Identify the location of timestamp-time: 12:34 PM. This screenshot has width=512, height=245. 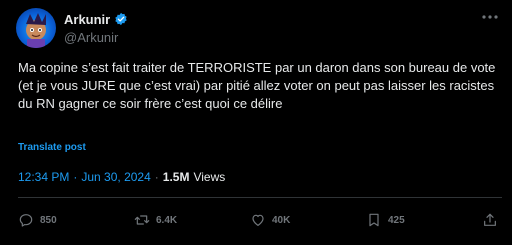
(43, 177).